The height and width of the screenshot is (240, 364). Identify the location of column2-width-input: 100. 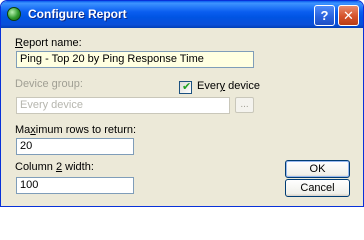
(75, 185).